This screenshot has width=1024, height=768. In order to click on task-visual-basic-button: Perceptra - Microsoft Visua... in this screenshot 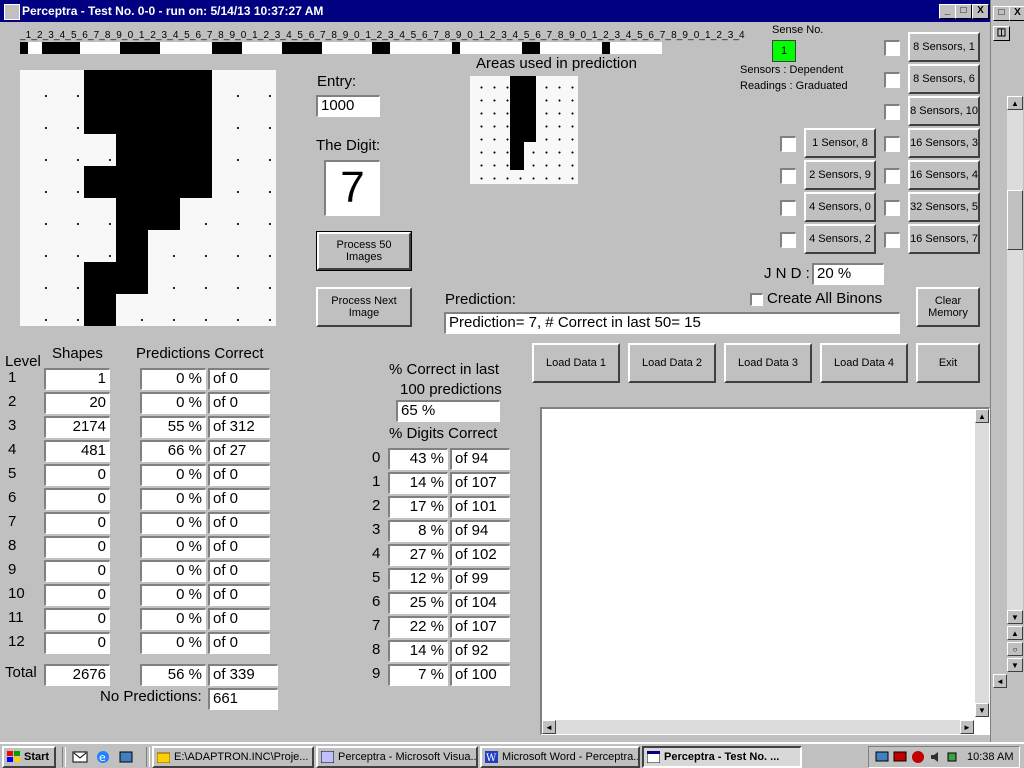, I will do `click(397, 757)`.